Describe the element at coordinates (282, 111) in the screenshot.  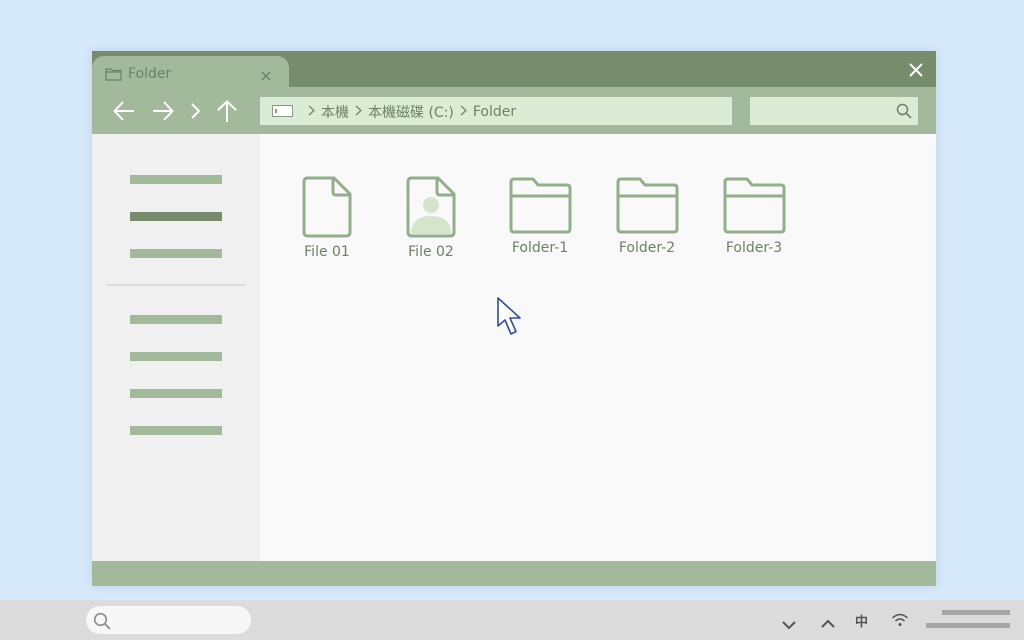
I see `drive-icon` at that location.